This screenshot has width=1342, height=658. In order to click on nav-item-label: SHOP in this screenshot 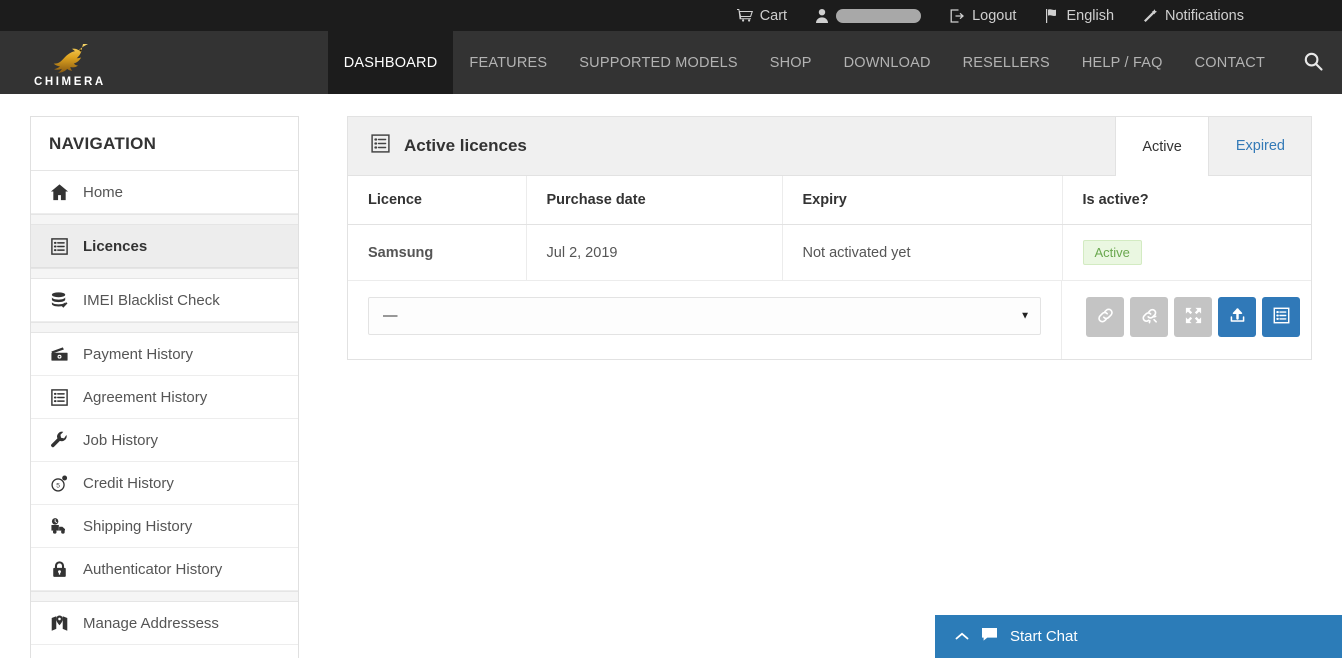, I will do `click(790, 62)`.